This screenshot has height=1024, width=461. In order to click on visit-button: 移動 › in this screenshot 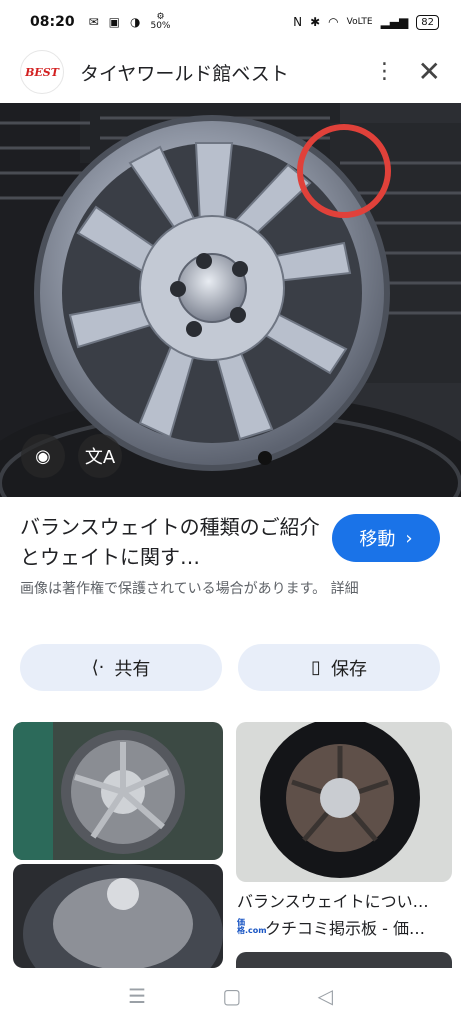, I will do `click(386, 538)`.